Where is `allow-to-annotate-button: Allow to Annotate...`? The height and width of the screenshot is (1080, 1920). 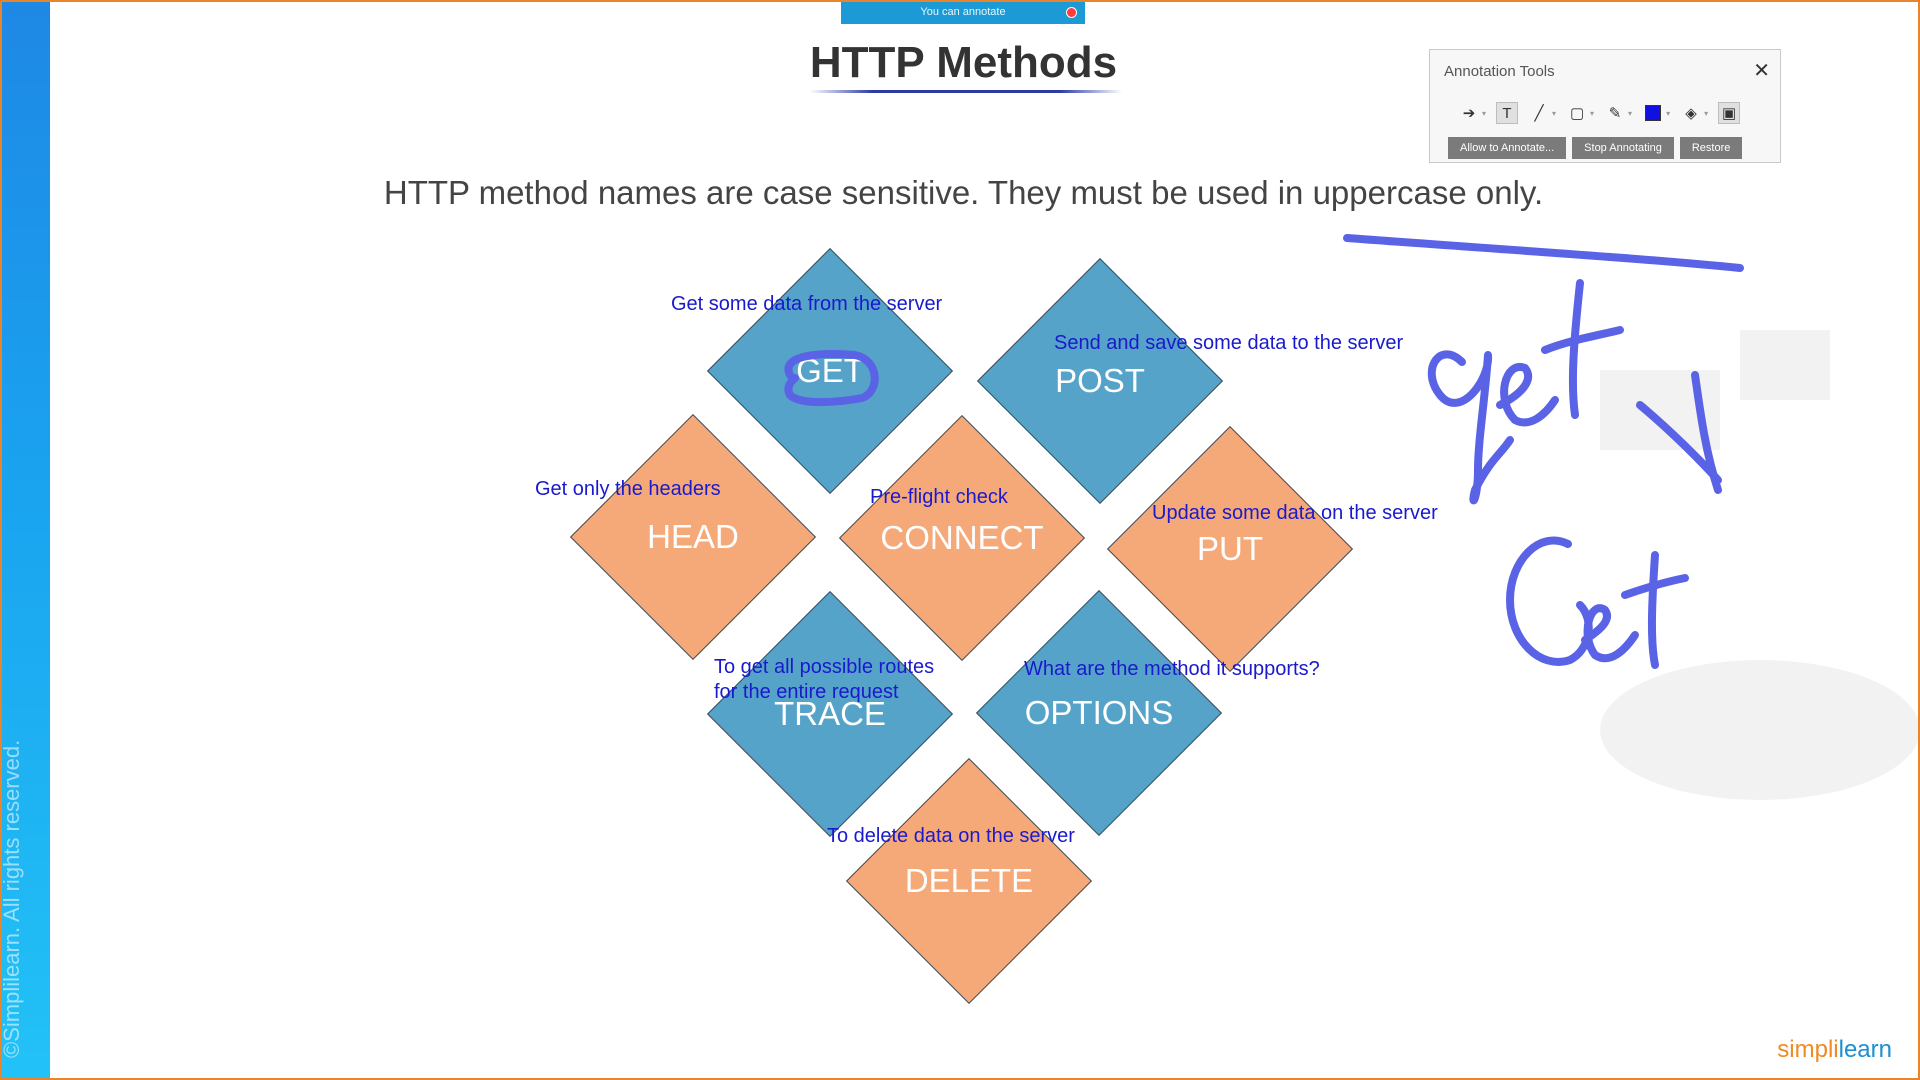
allow-to-annotate-button: Allow to Annotate... is located at coordinates (1507, 148).